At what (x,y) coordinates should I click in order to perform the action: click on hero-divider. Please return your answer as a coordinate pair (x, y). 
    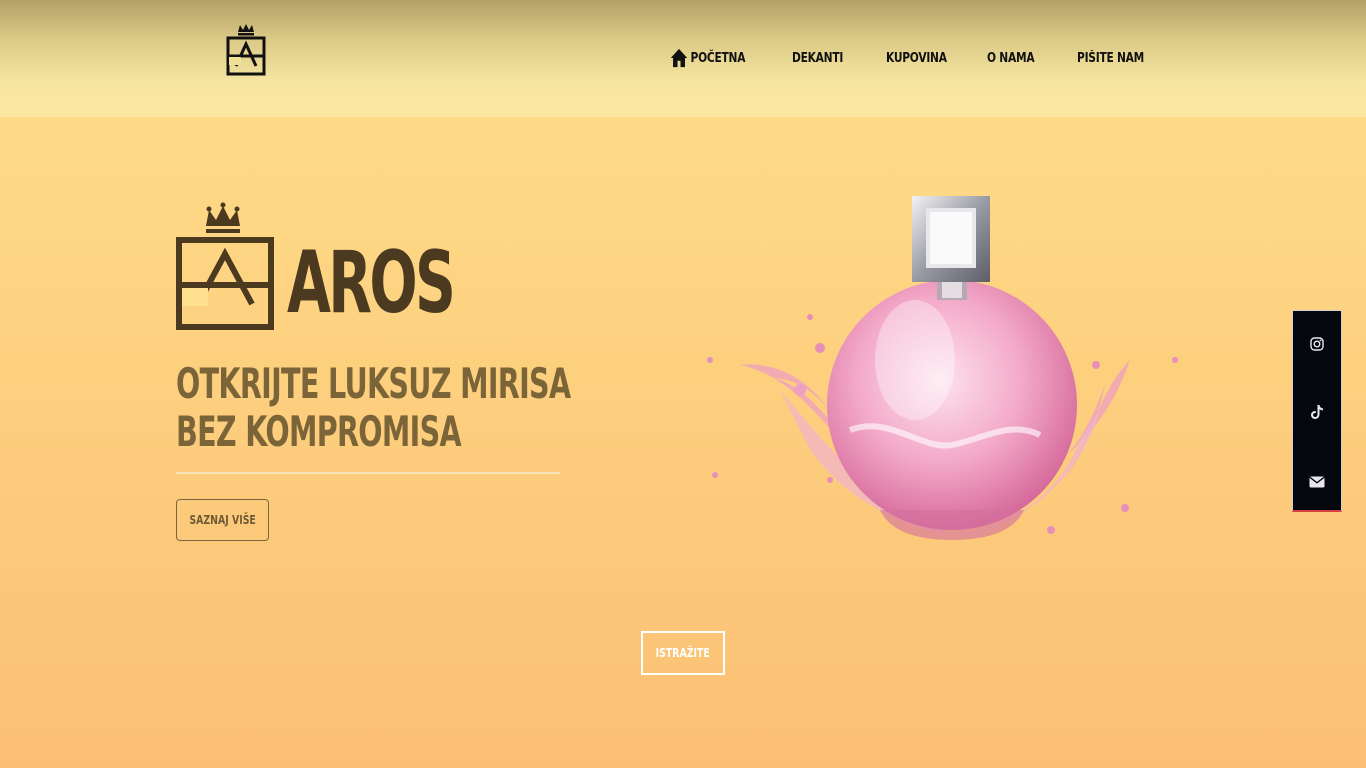
    Looking at the image, I should click on (368, 473).